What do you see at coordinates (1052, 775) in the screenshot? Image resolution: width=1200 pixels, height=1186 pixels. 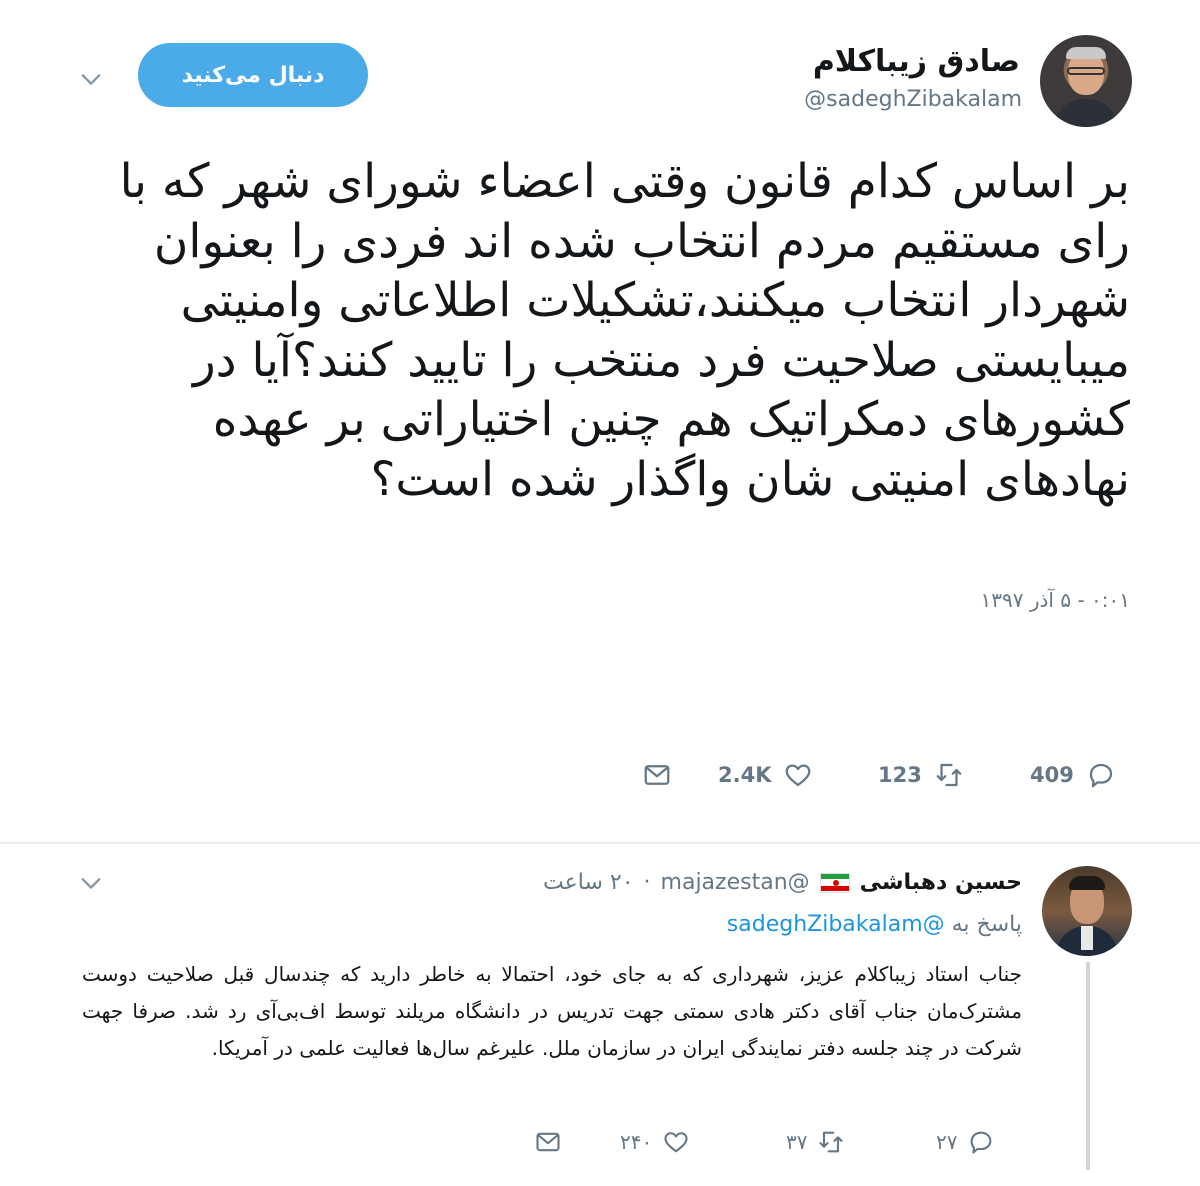 I see `reply-count: 409` at bounding box center [1052, 775].